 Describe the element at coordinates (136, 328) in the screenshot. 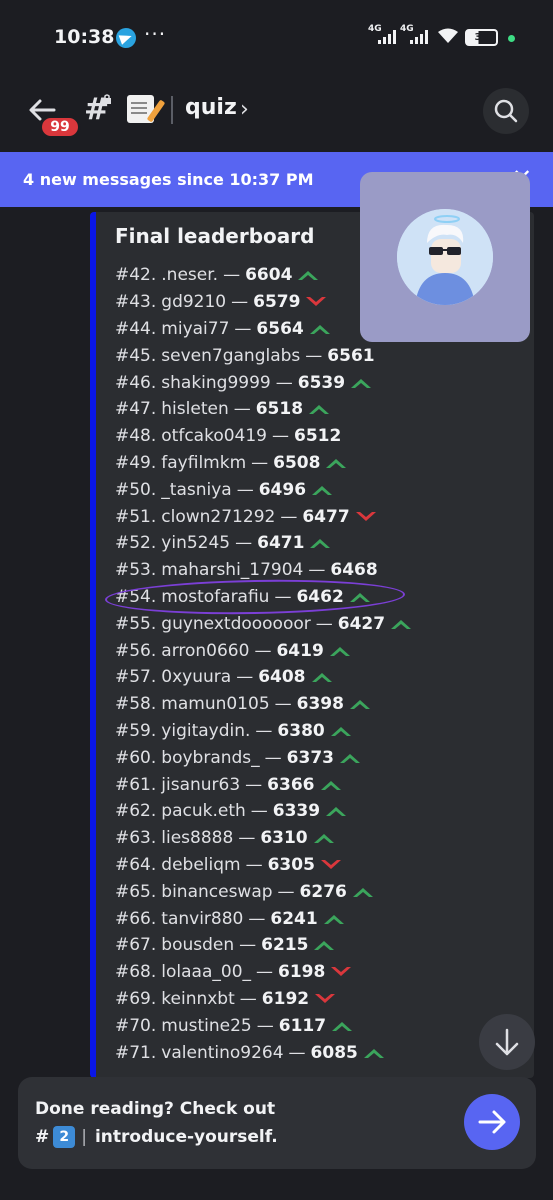

I see `row-rank: #44.` at that location.